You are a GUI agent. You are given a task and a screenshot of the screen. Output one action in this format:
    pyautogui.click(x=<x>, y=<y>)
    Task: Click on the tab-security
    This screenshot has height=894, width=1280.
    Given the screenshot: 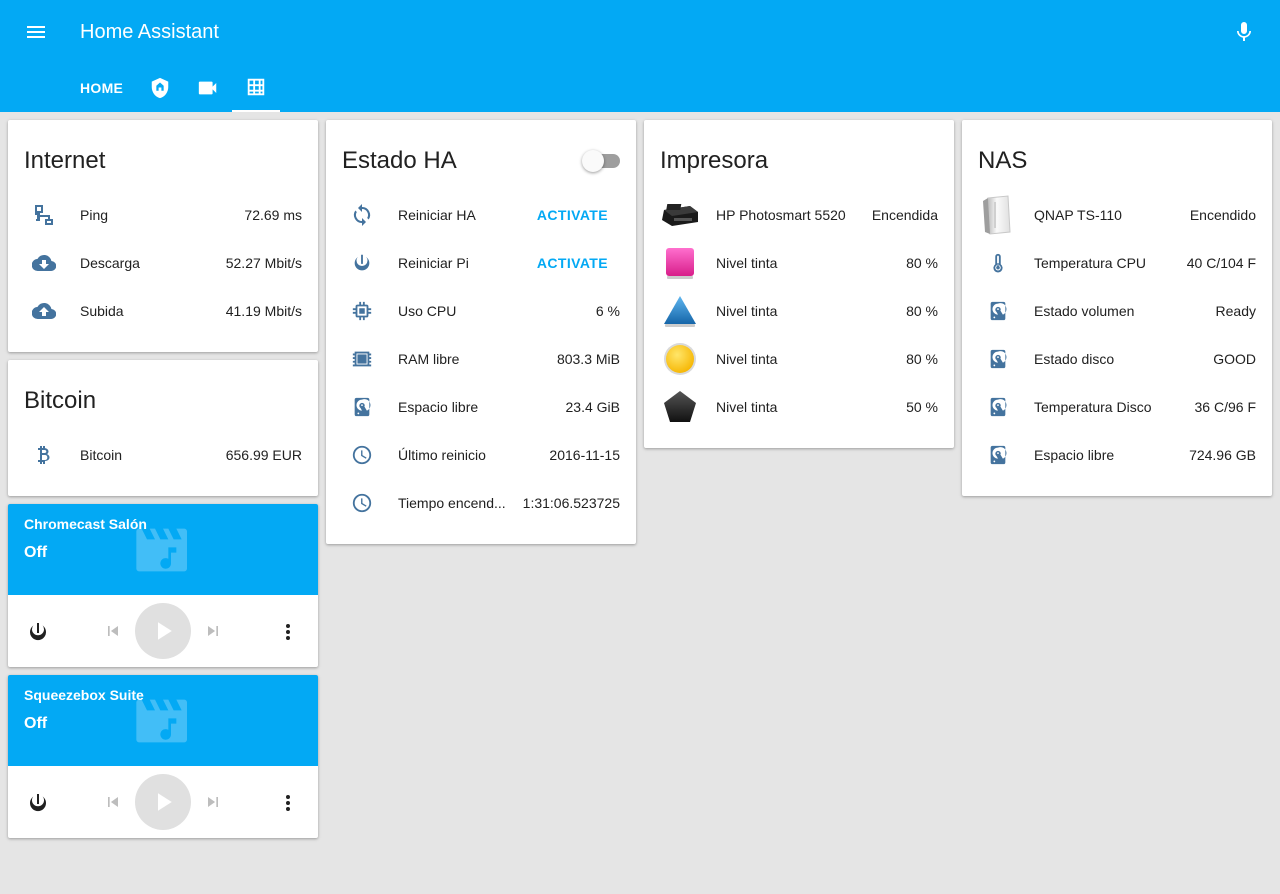 What is the action you would take?
    pyautogui.click(x=160, y=88)
    